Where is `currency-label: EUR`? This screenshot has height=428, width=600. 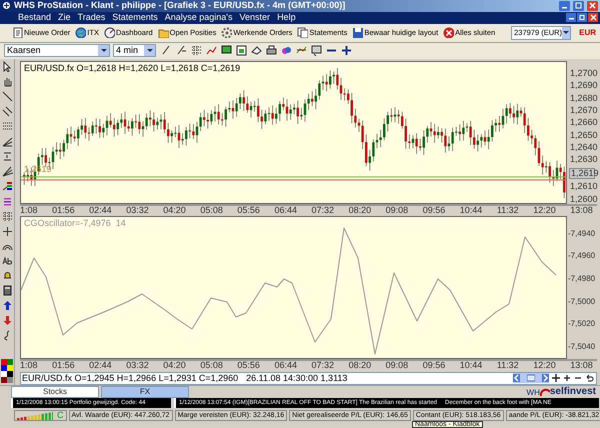 currency-label: EUR is located at coordinates (587, 32).